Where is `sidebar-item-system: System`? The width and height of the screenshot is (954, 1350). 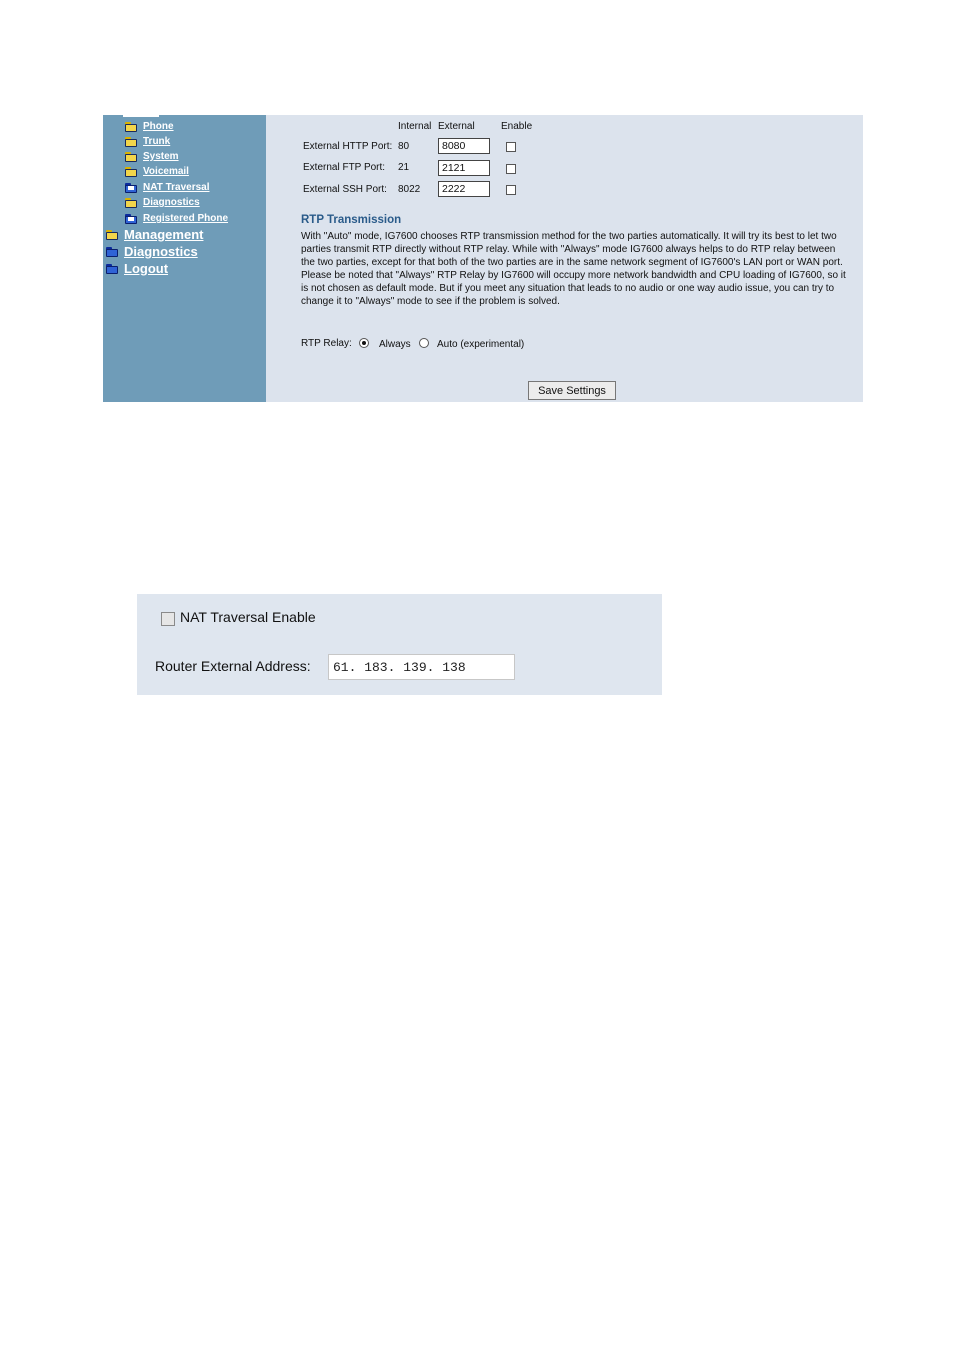 sidebar-item-system: System is located at coordinates (152, 156).